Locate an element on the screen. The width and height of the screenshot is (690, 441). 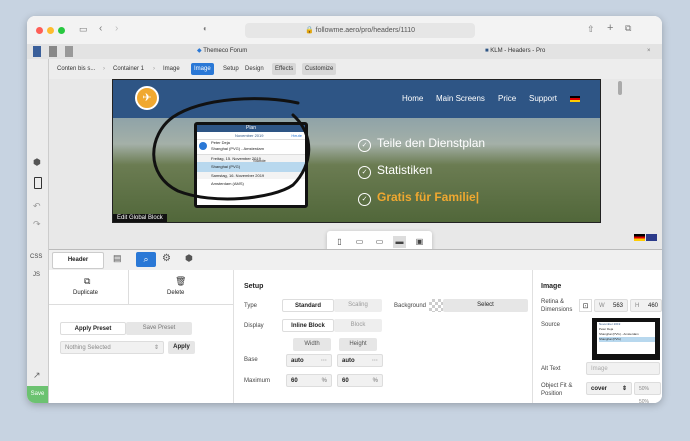
tab-strip: ◆ Themeco Forum ■ KLM - Headers - Pro × is located at coordinates (344, 52).